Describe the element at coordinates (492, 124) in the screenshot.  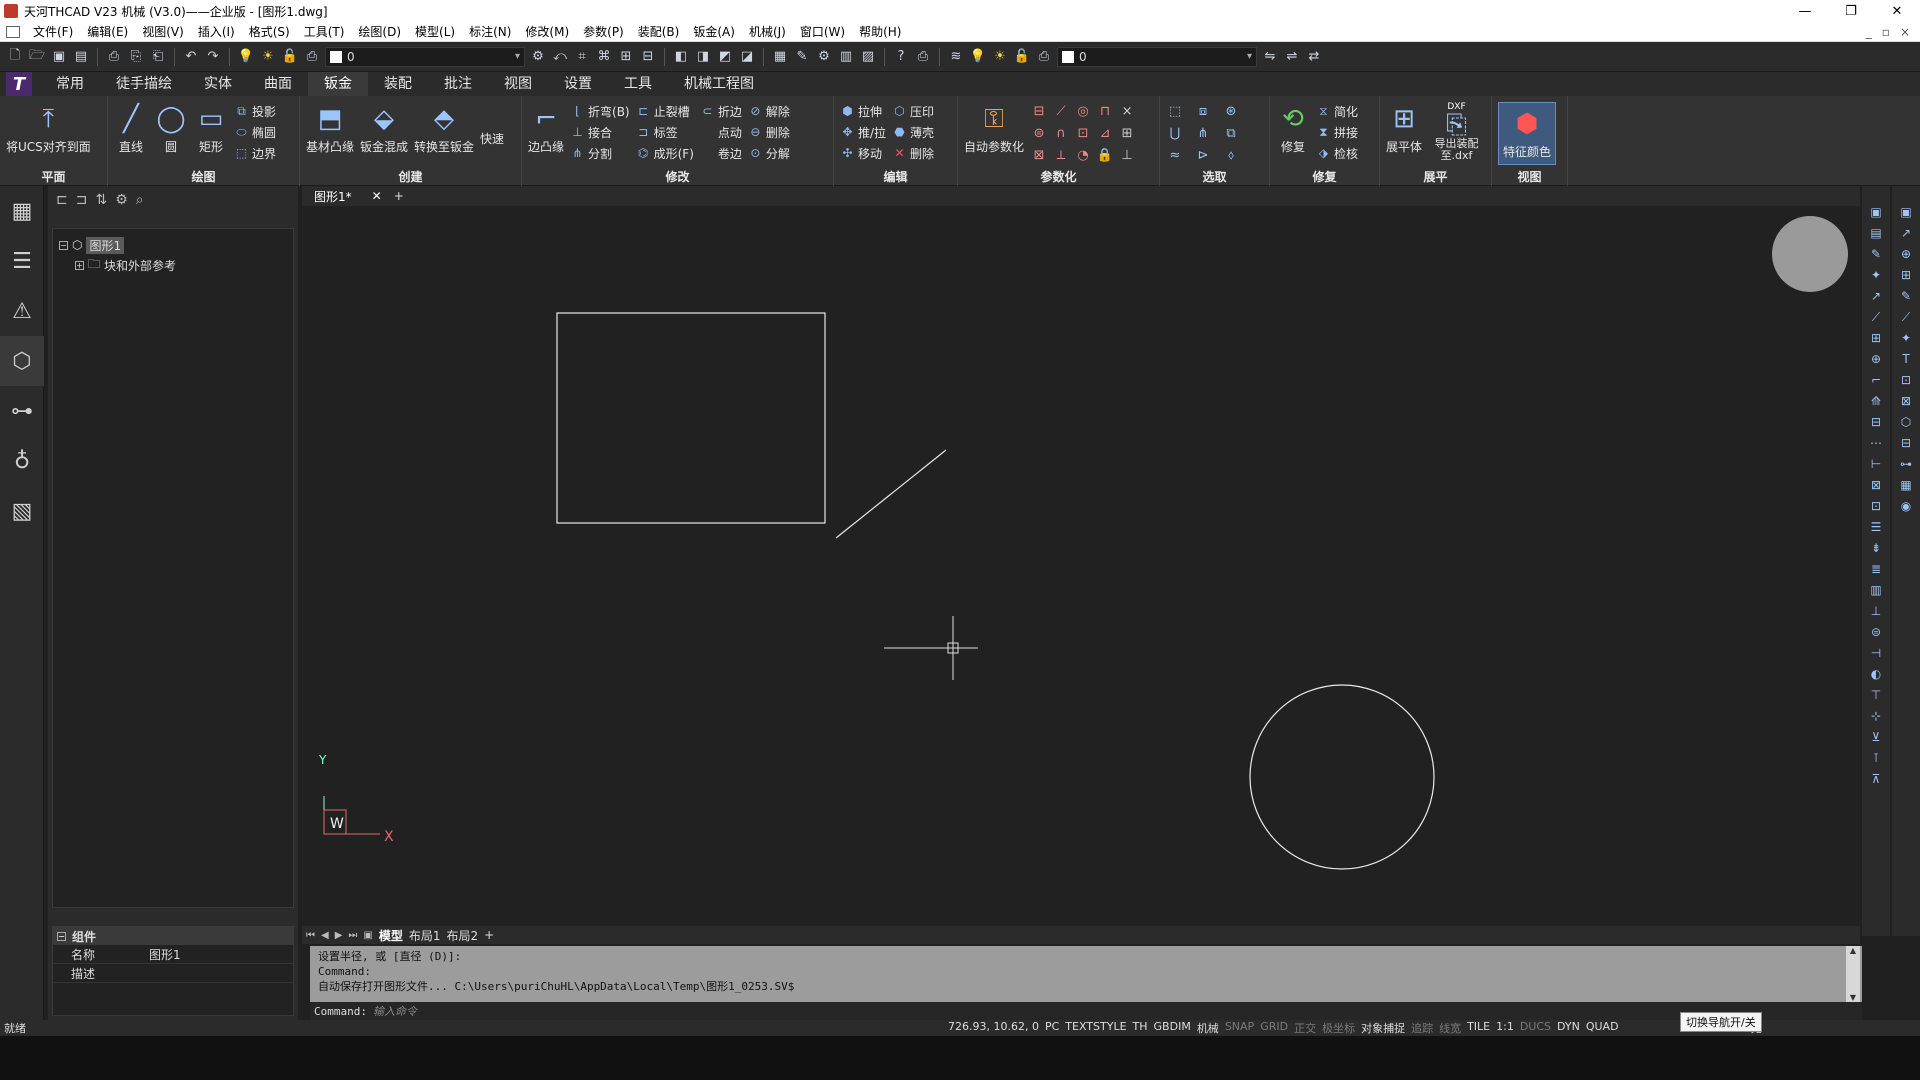
I see `quick-button: 快速` at that location.